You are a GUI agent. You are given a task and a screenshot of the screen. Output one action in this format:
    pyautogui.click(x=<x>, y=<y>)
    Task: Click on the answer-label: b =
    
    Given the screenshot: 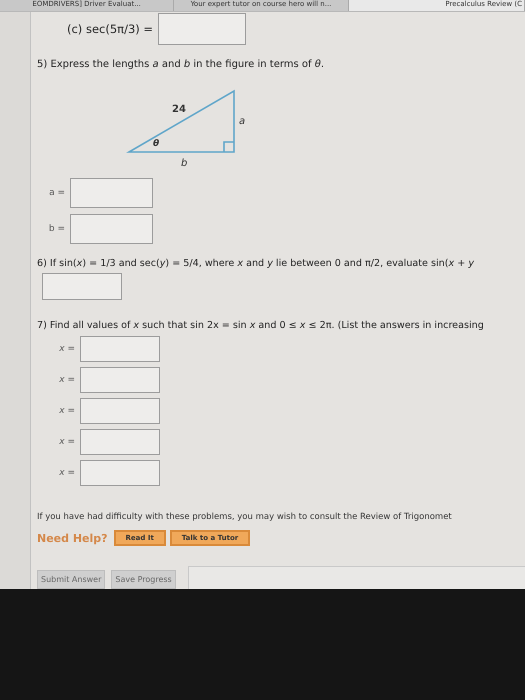 What is the action you would take?
    pyautogui.click(x=56, y=229)
    